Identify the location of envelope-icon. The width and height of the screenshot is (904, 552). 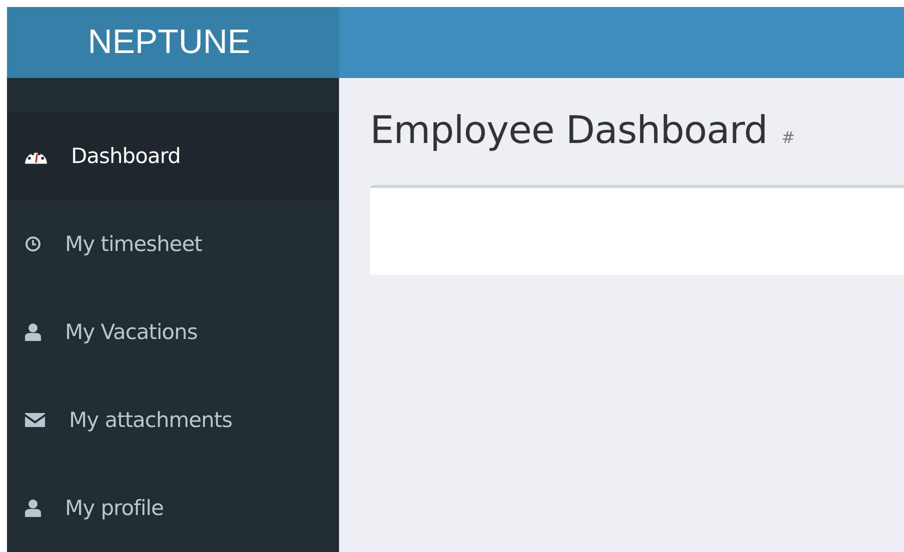
(35, 420).